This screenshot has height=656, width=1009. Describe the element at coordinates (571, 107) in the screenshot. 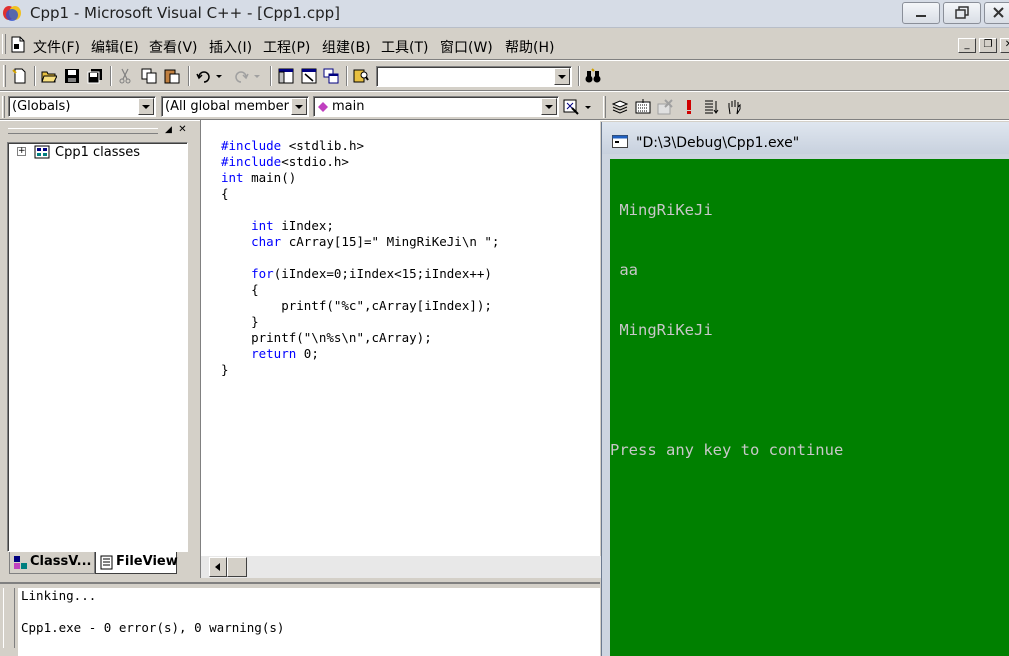

I see `wizard-action-icon` at that location.